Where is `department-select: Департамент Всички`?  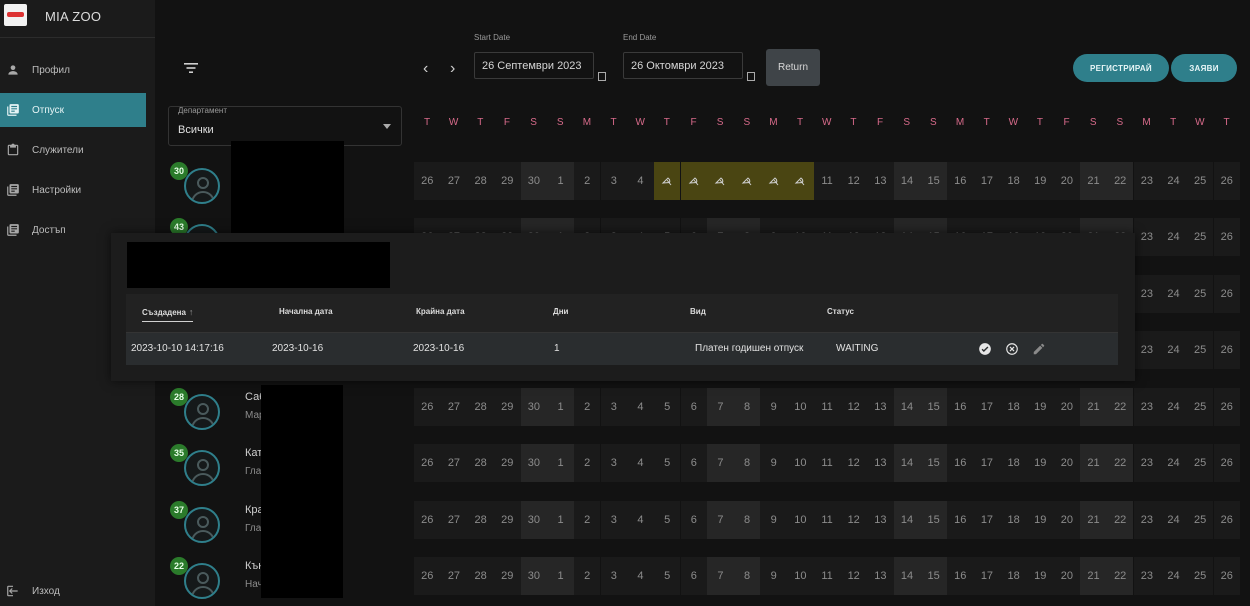 department-select: Департамент Всички is located at coordinates (285, 126).